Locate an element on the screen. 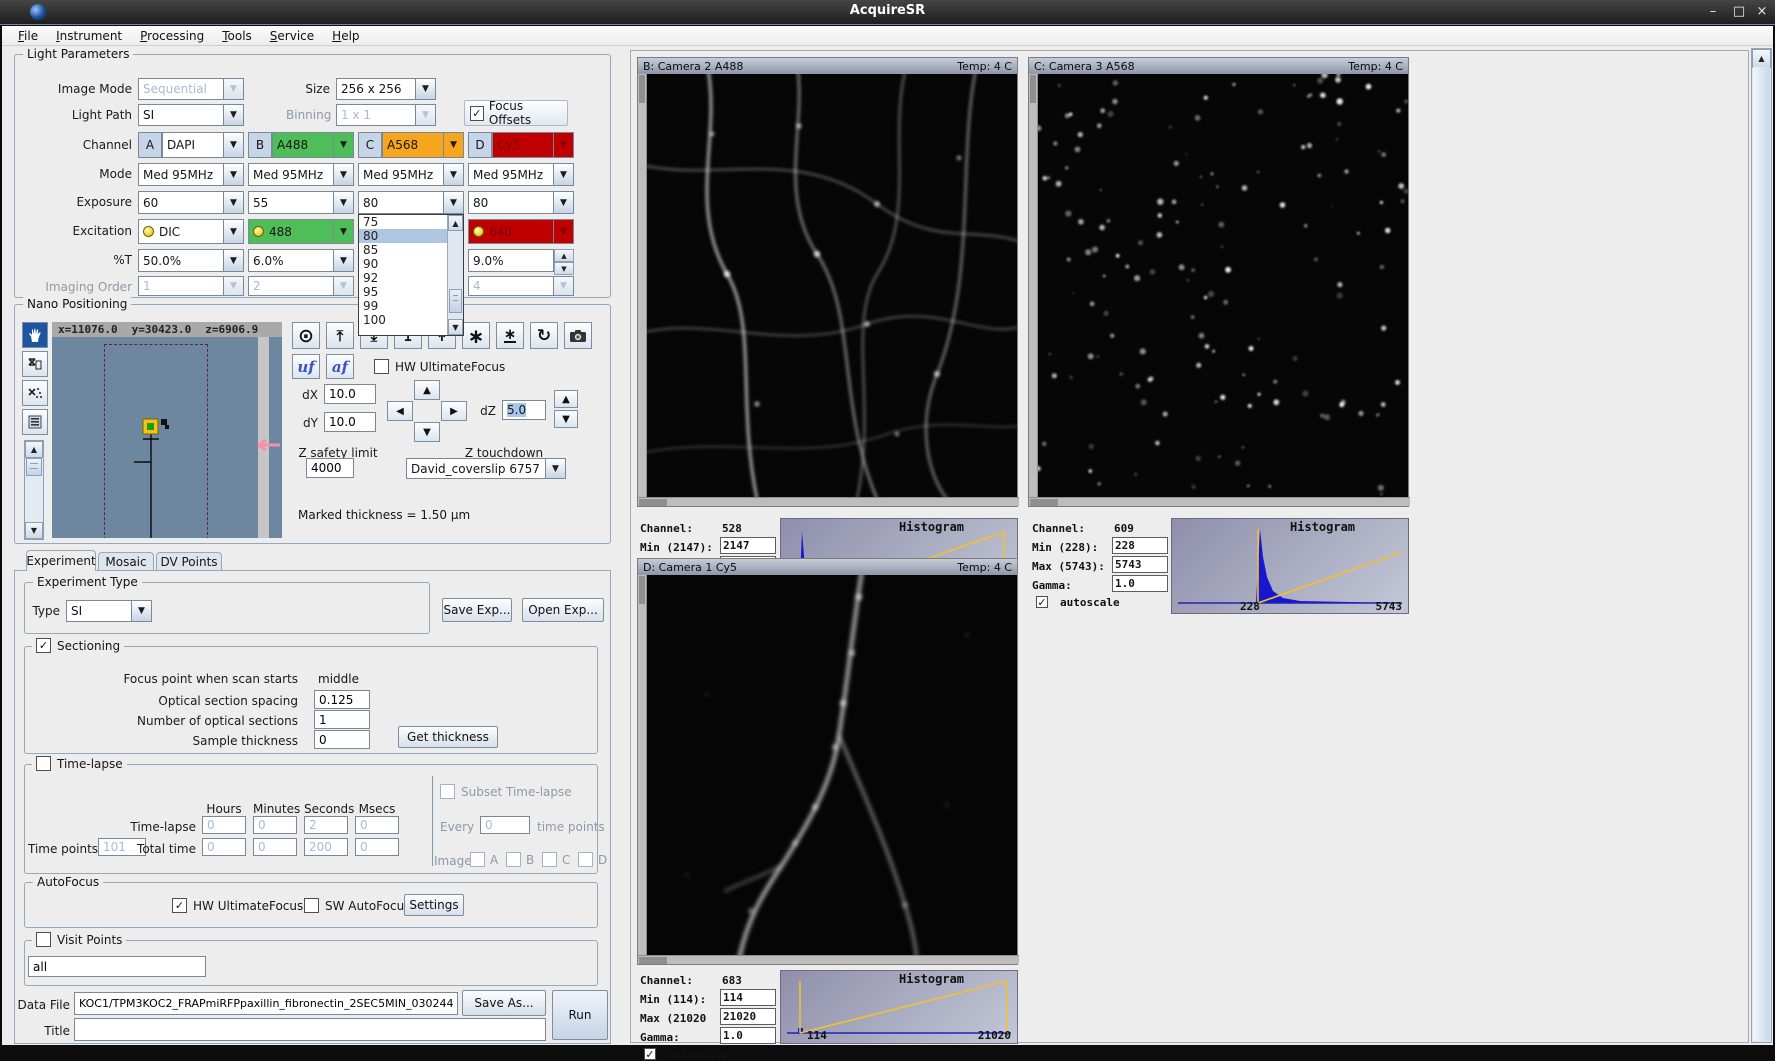  autofocus-sw-toggle: ✓ SW AutoFocus is located at coordinates (357, 905).